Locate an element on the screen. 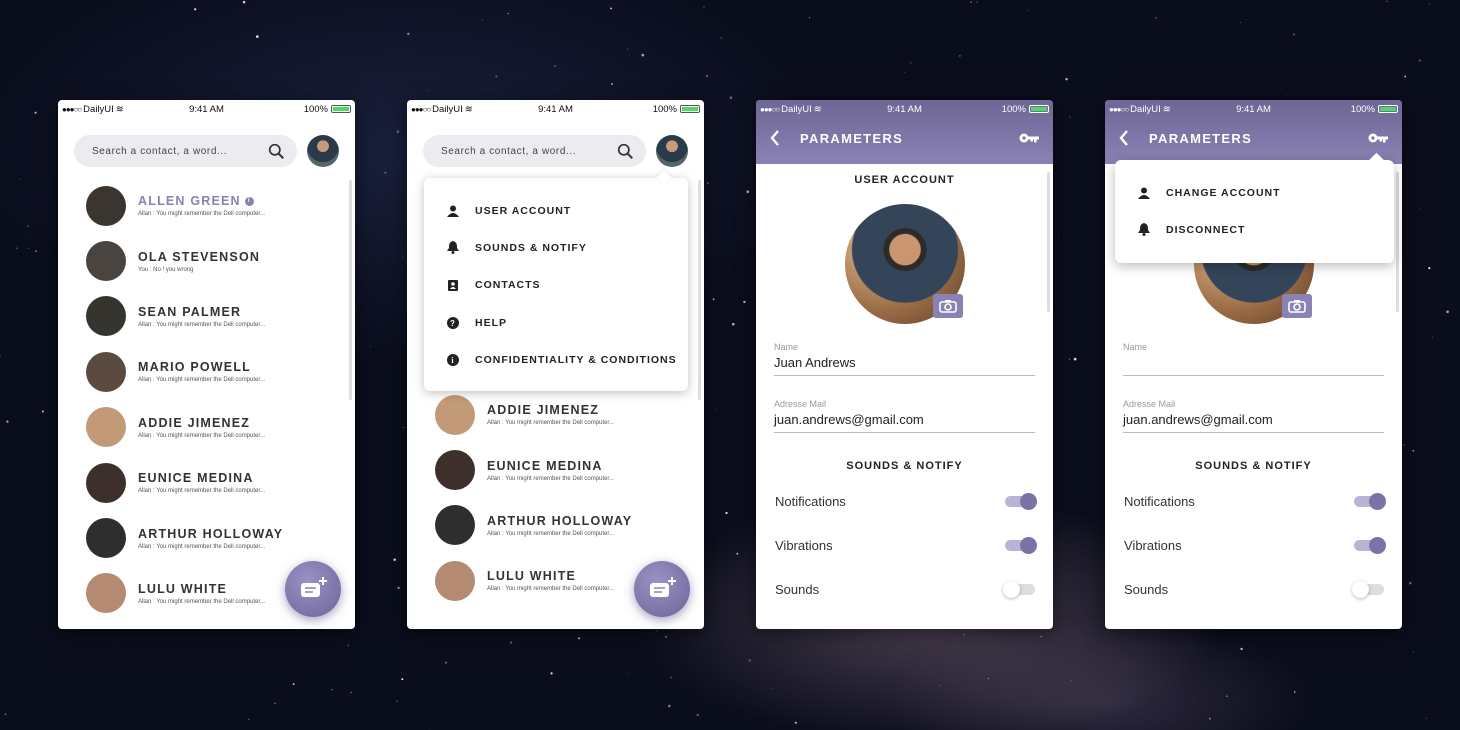  menu-item-sounds-notify: SOUNDS & NOTIFY is located at coordinates (556, 247).